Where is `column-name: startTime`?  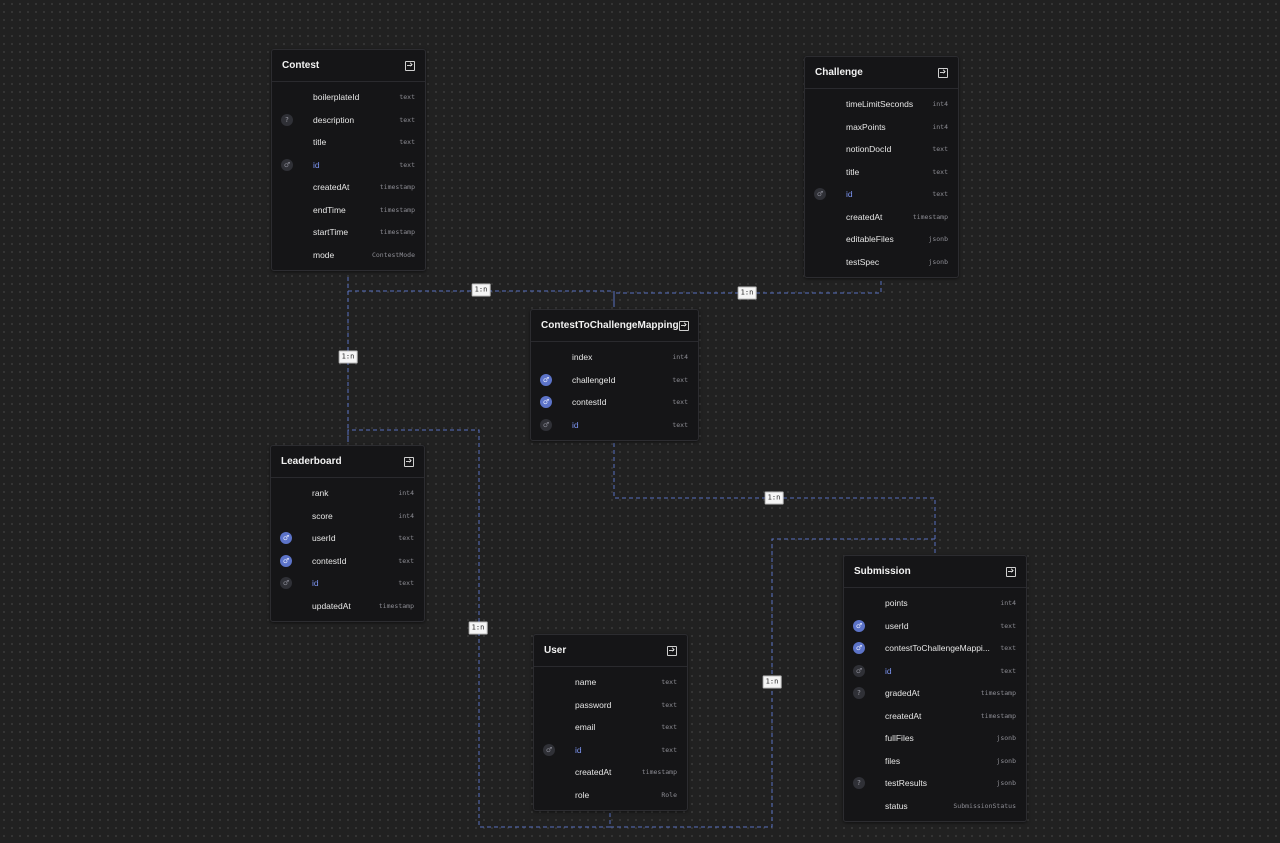
column-name: startTime is located at coordinates (331, 232).